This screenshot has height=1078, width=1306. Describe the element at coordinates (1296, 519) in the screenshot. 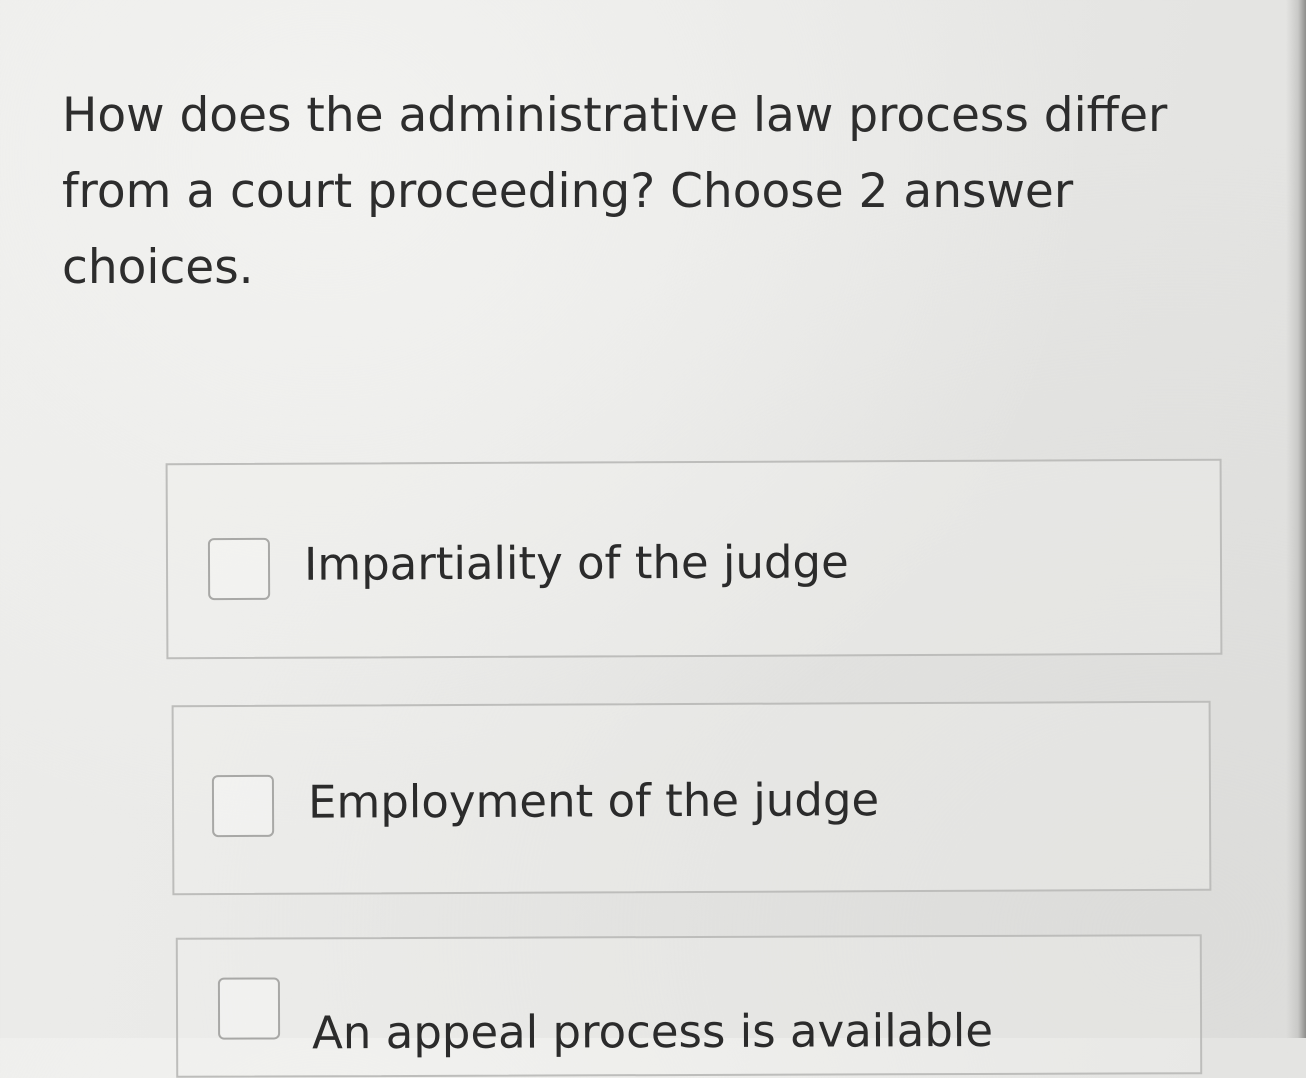

I see `screen-edge` at that location.